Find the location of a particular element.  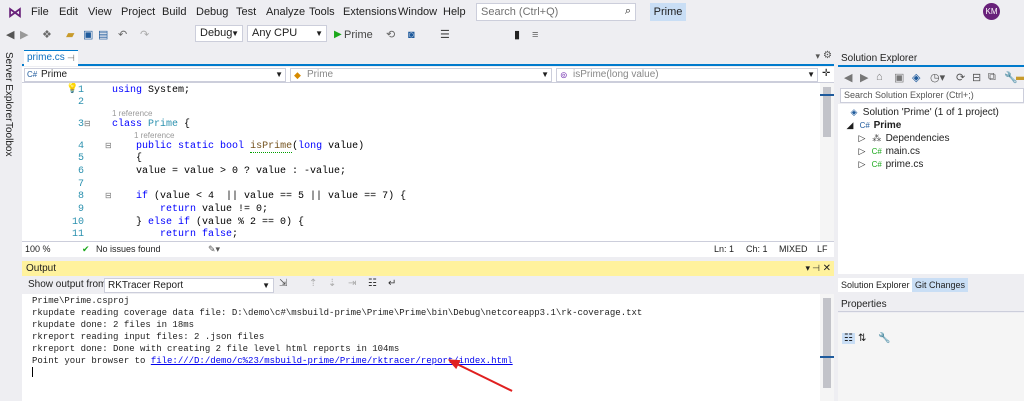

output-vertical-scrollbar is located at coordinates (827, 347).